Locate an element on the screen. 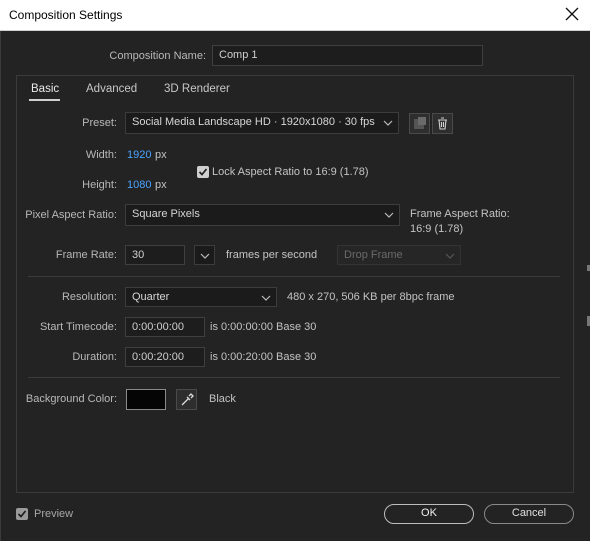 The width and height of the screenshot is (590, 541). window-title: Composition Settings is located at coordinates (66, 15).